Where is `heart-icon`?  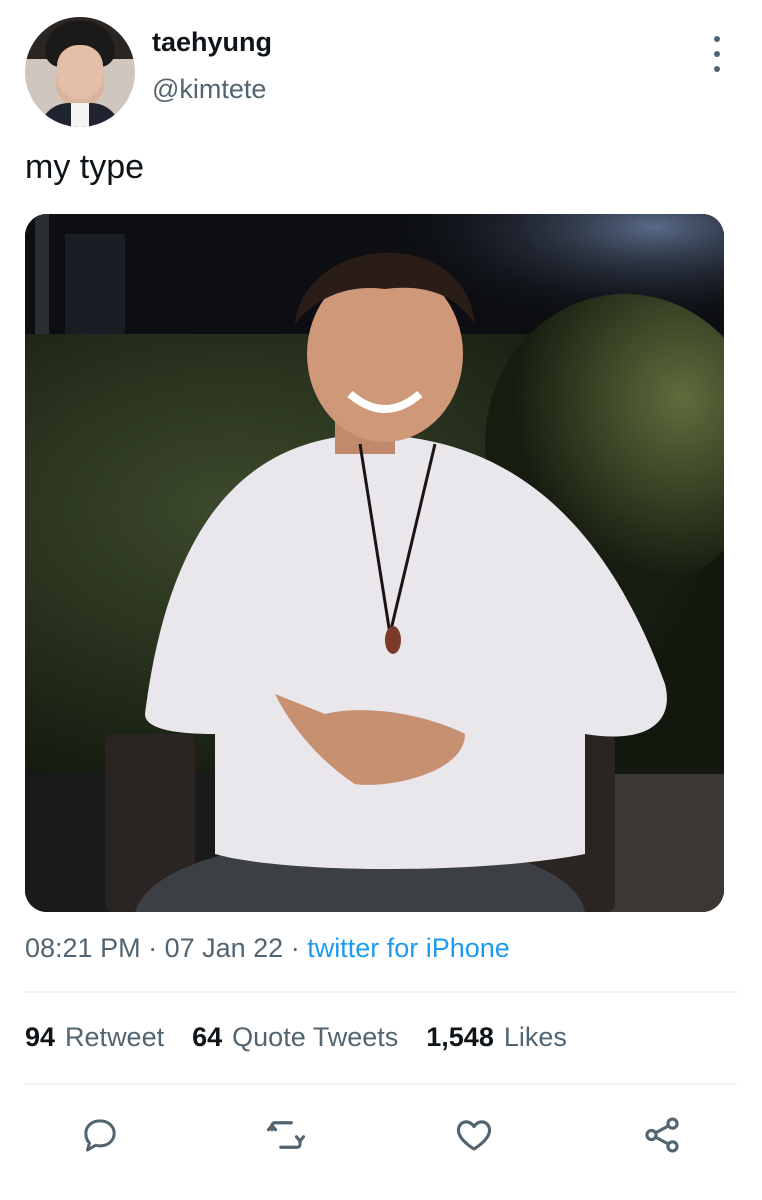 heart-icon is located at coordinates (474, 1135).